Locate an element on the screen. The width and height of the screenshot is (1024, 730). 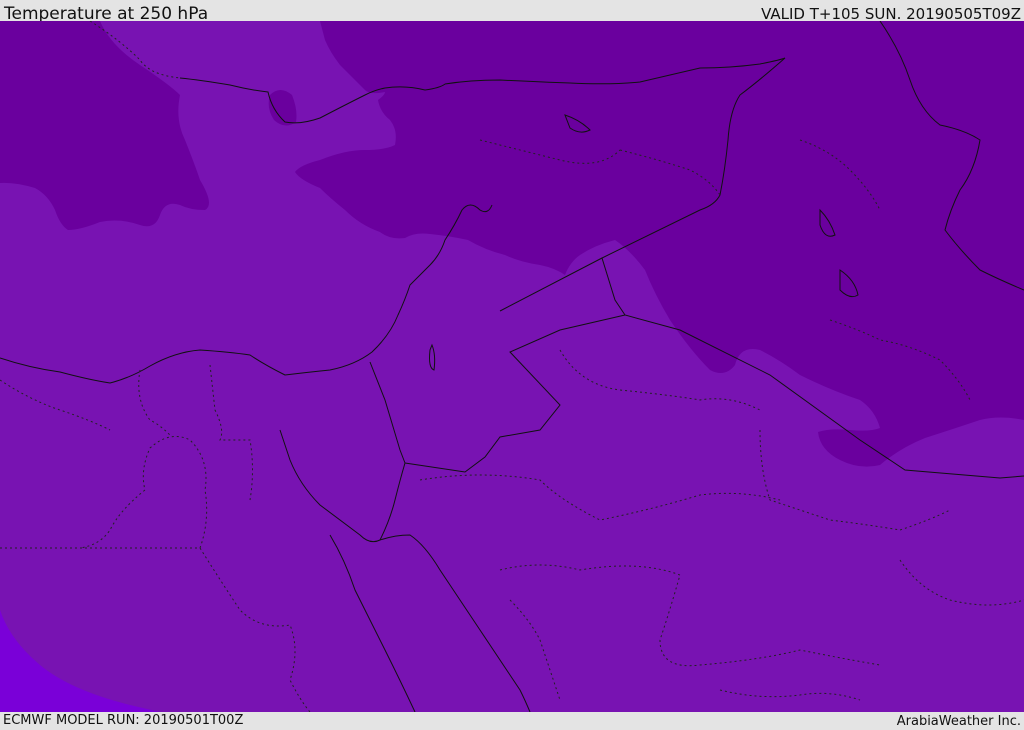
credit-label: ArabiaWeather Inc. is located at coordinates (958, 721).